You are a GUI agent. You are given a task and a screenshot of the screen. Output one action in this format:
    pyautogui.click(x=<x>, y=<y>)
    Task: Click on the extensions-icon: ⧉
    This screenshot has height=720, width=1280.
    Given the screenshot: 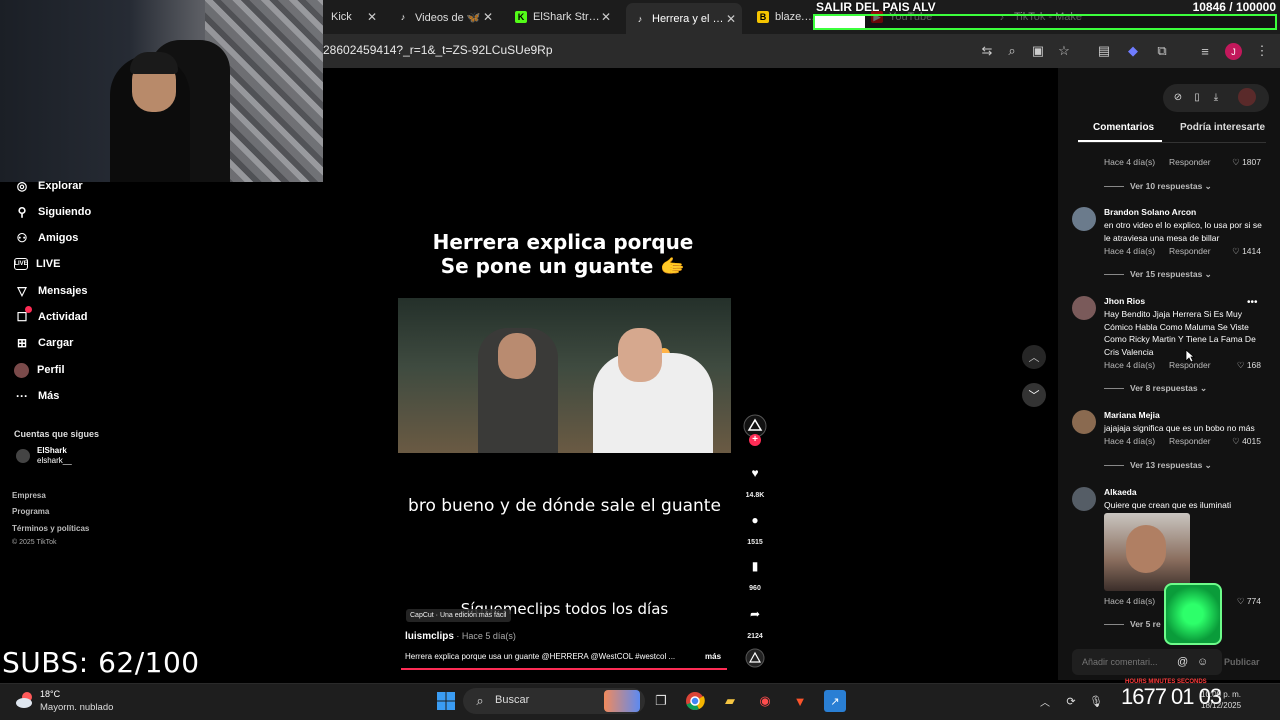 What is the action you would take?
    pyautogui.click(x=1162, y=51)
    